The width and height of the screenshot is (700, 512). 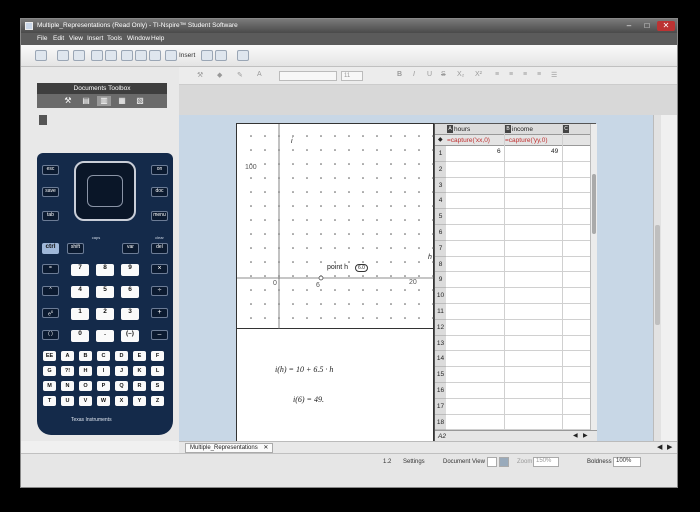 What do you see at coordinates (130, 314) in the screenshot?
I see `key-3: 3` at bounding box center [130, 314].